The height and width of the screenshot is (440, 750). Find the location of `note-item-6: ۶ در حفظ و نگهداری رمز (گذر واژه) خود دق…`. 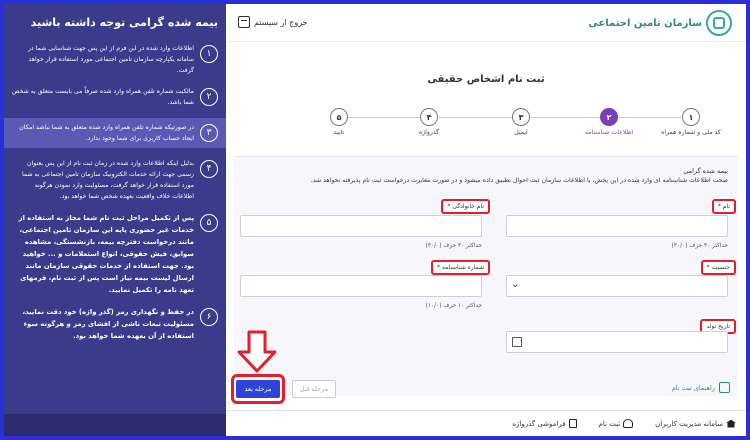

note-item-6: ۶ در حفظ و نگهداری رمز (گذر واژه) خود دق… is located at coordinates (115, 324).